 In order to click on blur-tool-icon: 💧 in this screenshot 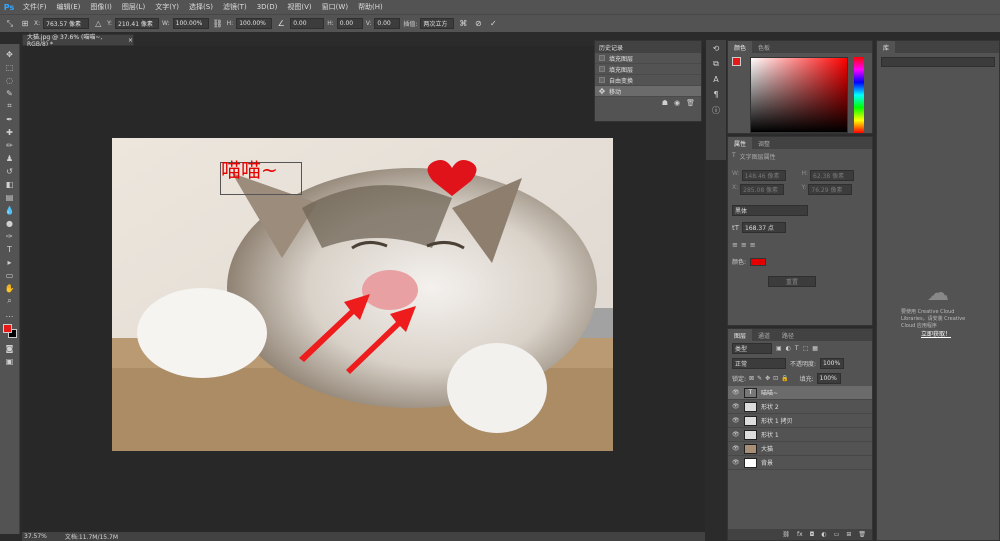, I will do `click(10, 210)`.